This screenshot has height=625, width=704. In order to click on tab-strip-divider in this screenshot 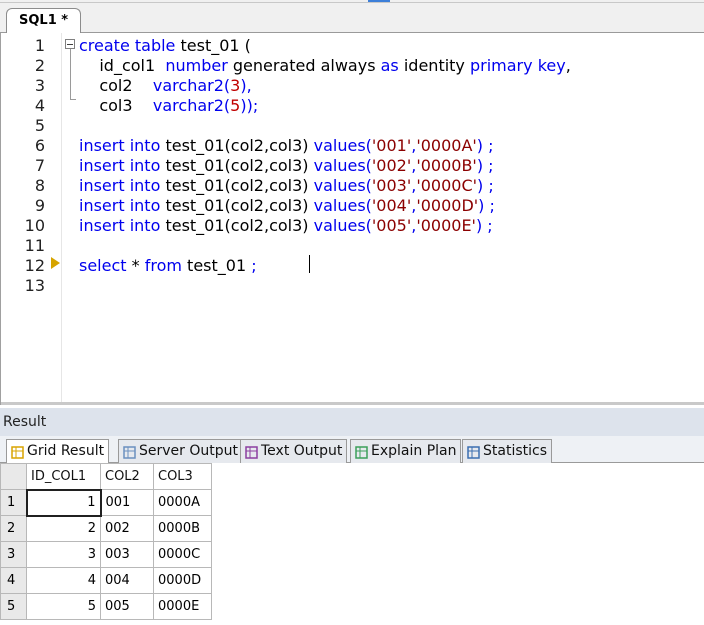, I will do `click(352, 2)`.